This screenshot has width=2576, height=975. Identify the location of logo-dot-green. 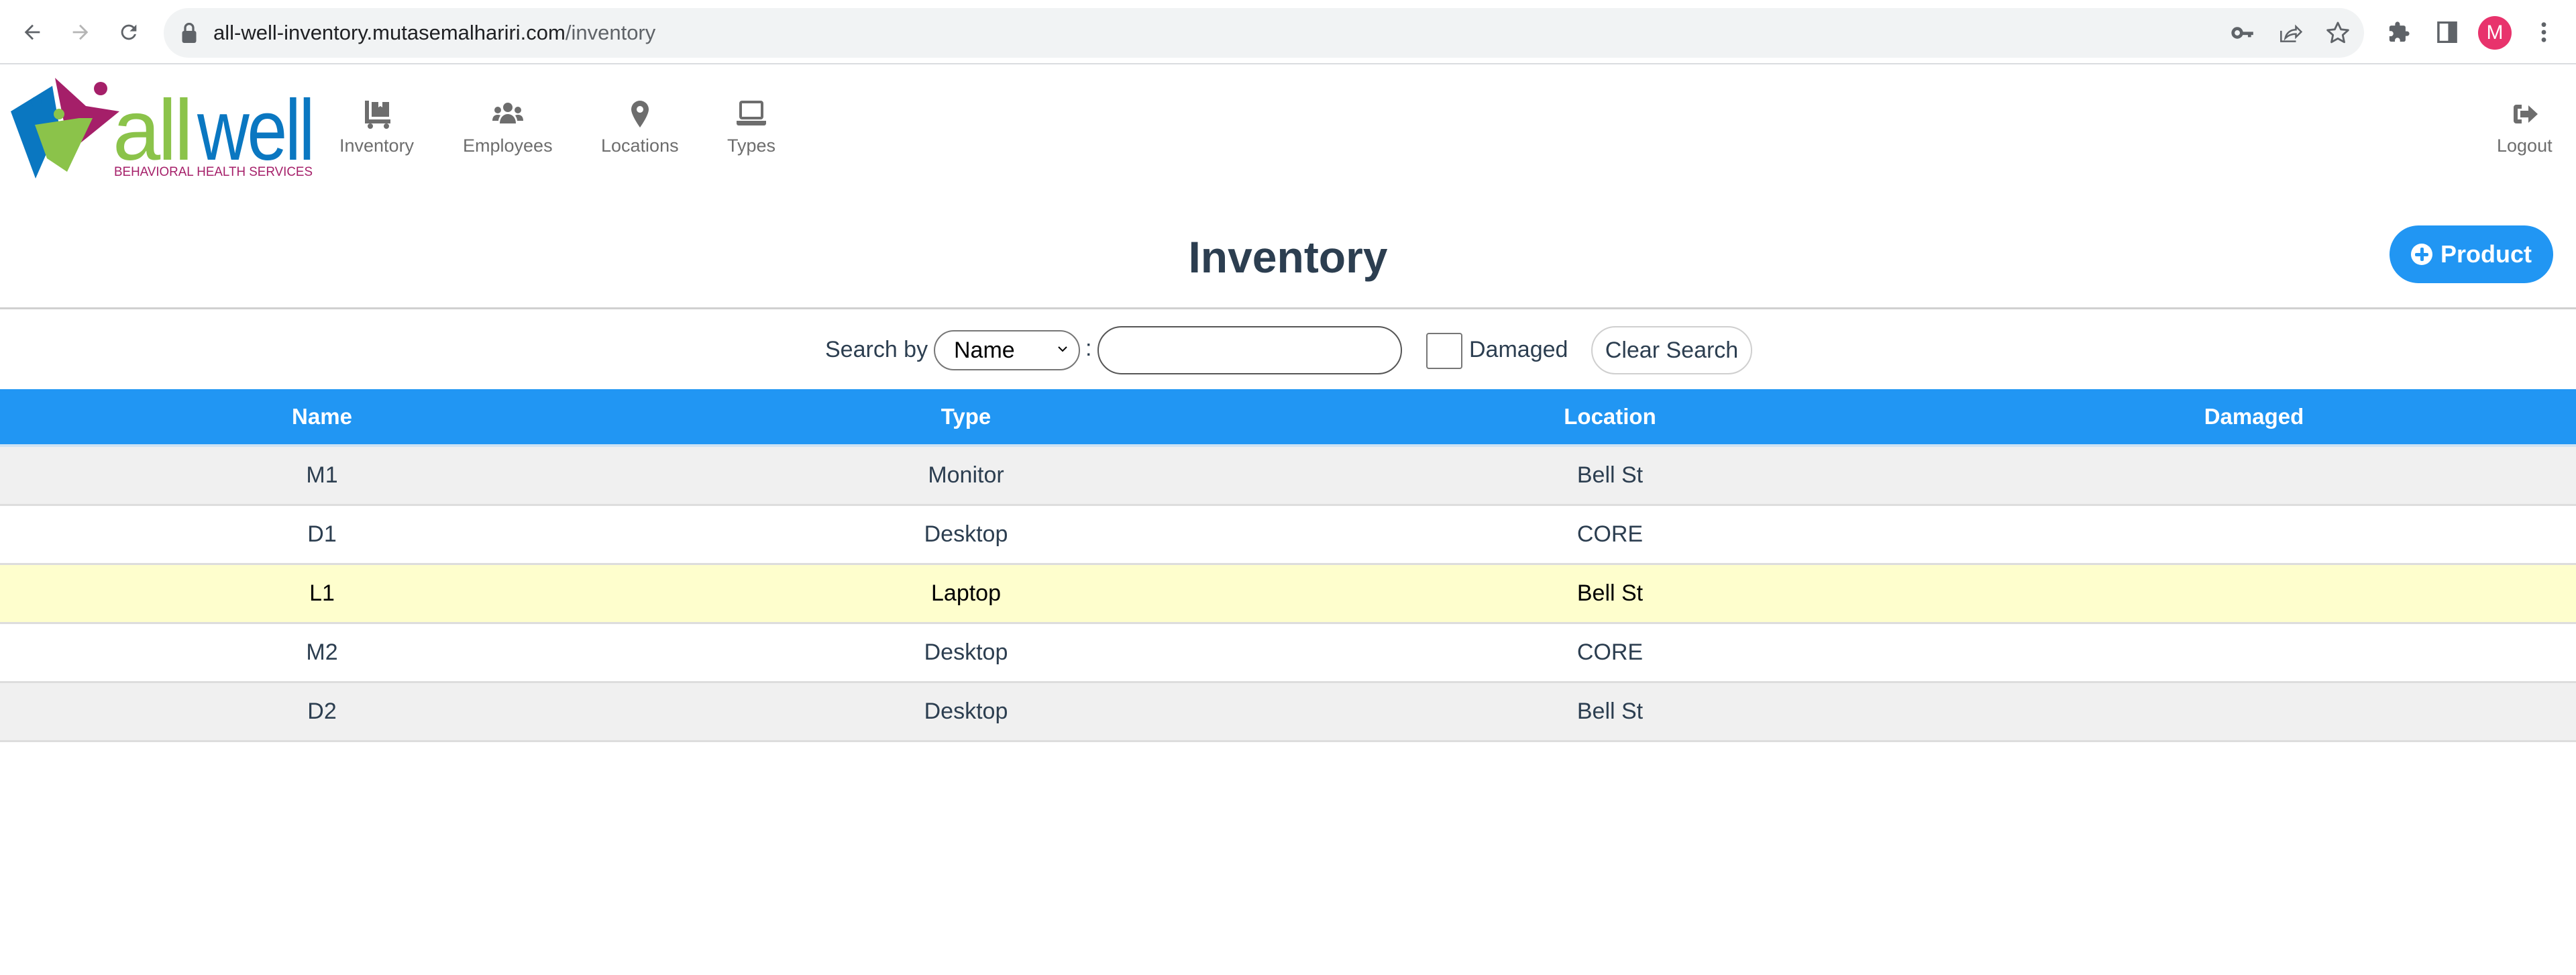
(59, 114).